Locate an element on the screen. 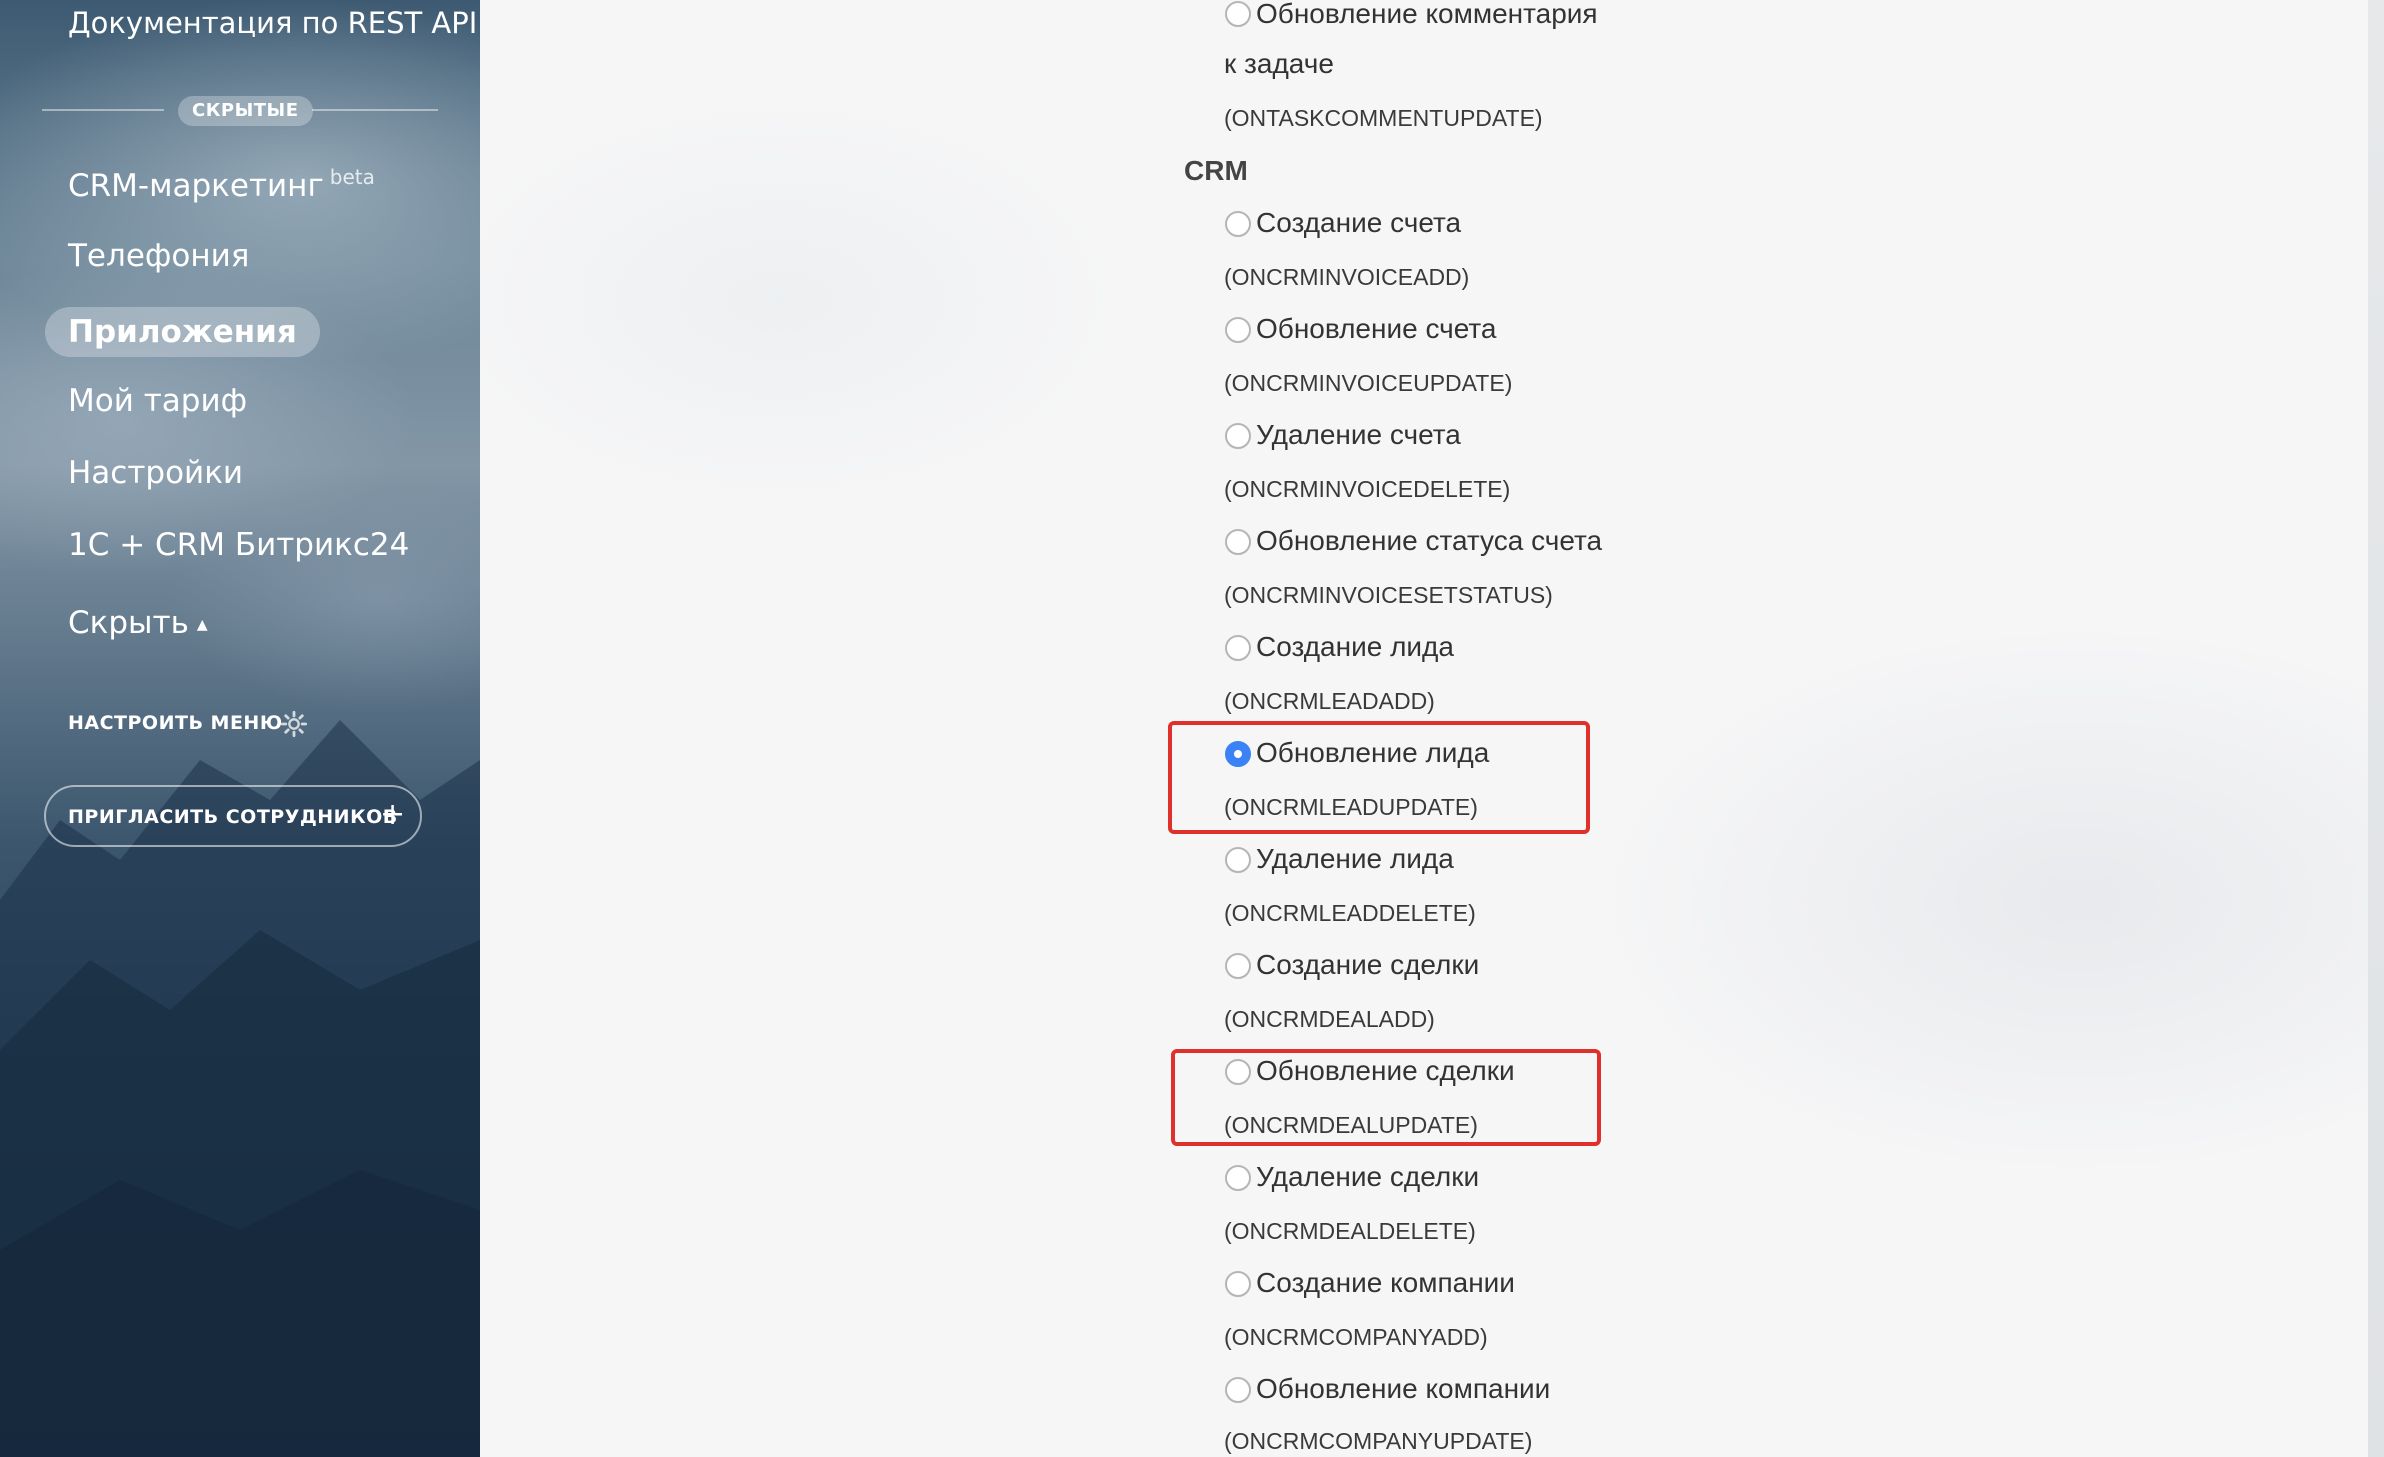 This screenshot has height=1457, width=2384. sidebar-item-applications: Приложения is located at coordinates (182, 332).